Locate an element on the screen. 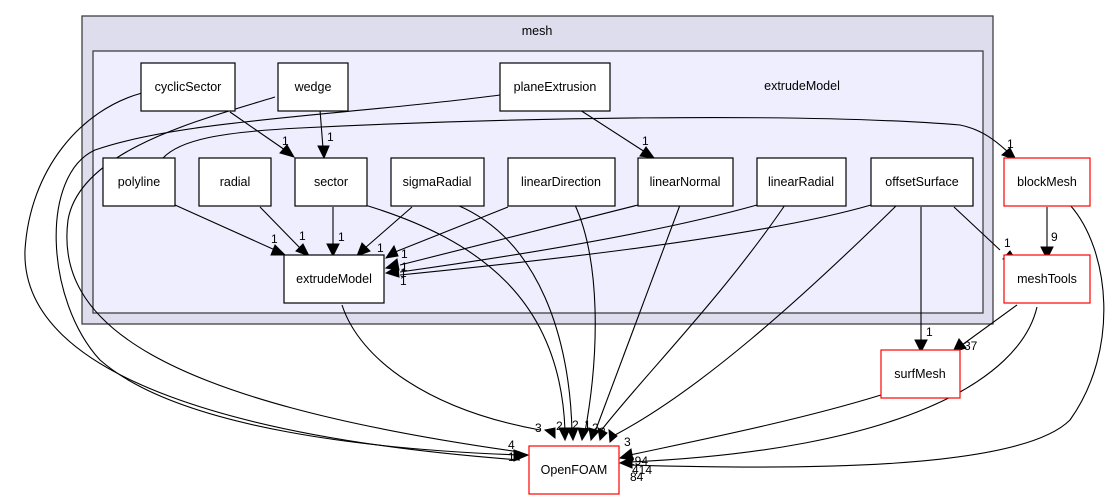  cluster-extrudeModel-label: extrudeModel is located at coordinates (802, 86).